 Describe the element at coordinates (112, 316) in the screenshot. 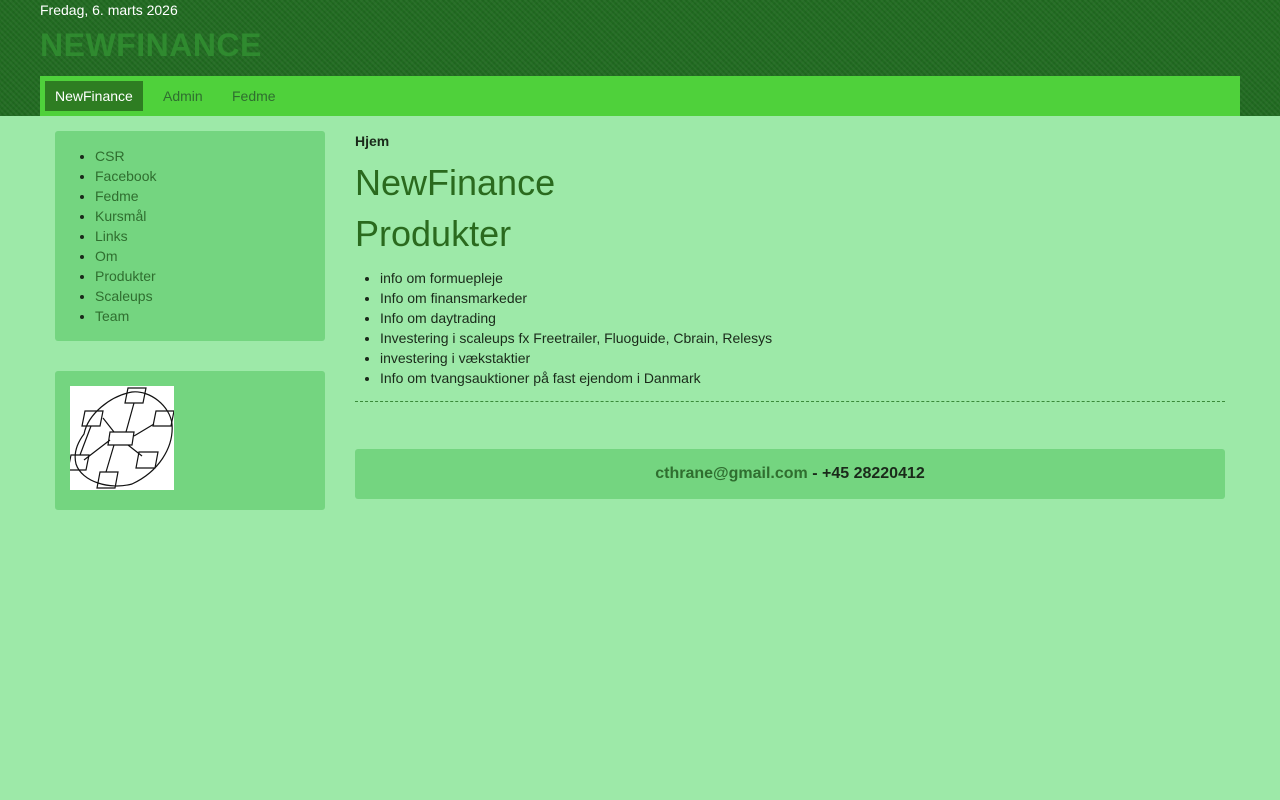

I see `sidebar-link-team: Team` at that location.